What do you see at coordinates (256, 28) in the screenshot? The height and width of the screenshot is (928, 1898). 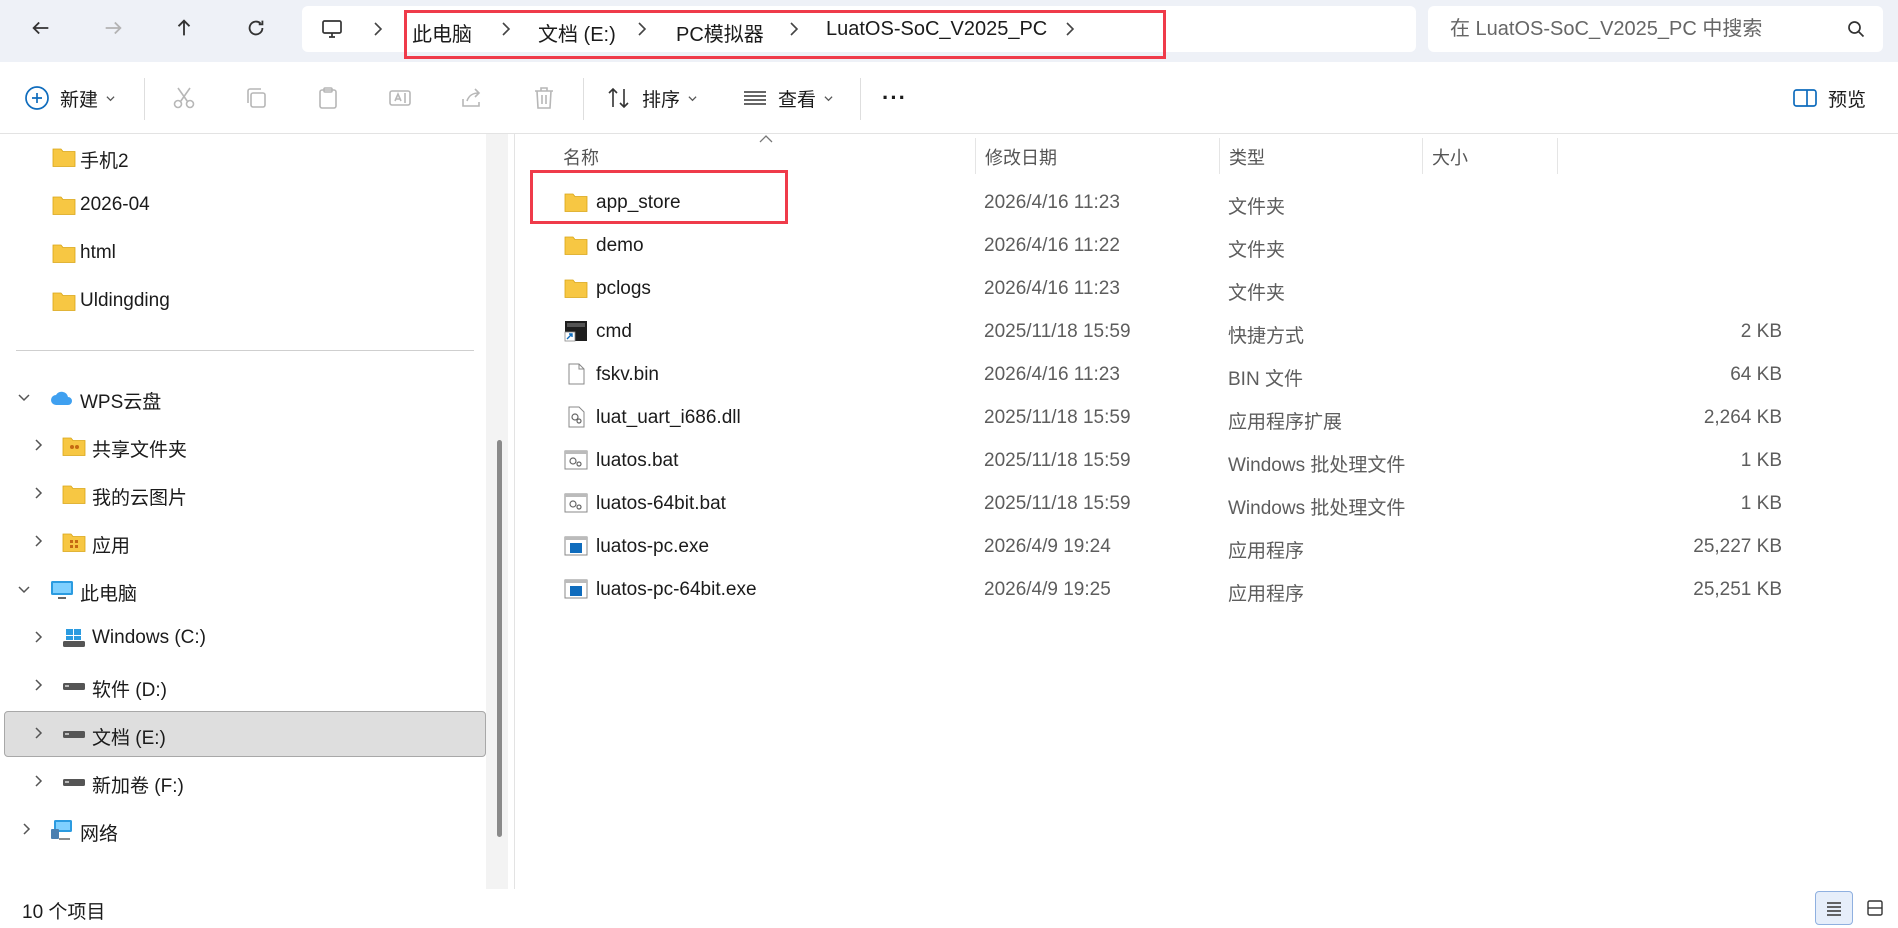 I see `refresh-button` at bounding box center [256, 28].